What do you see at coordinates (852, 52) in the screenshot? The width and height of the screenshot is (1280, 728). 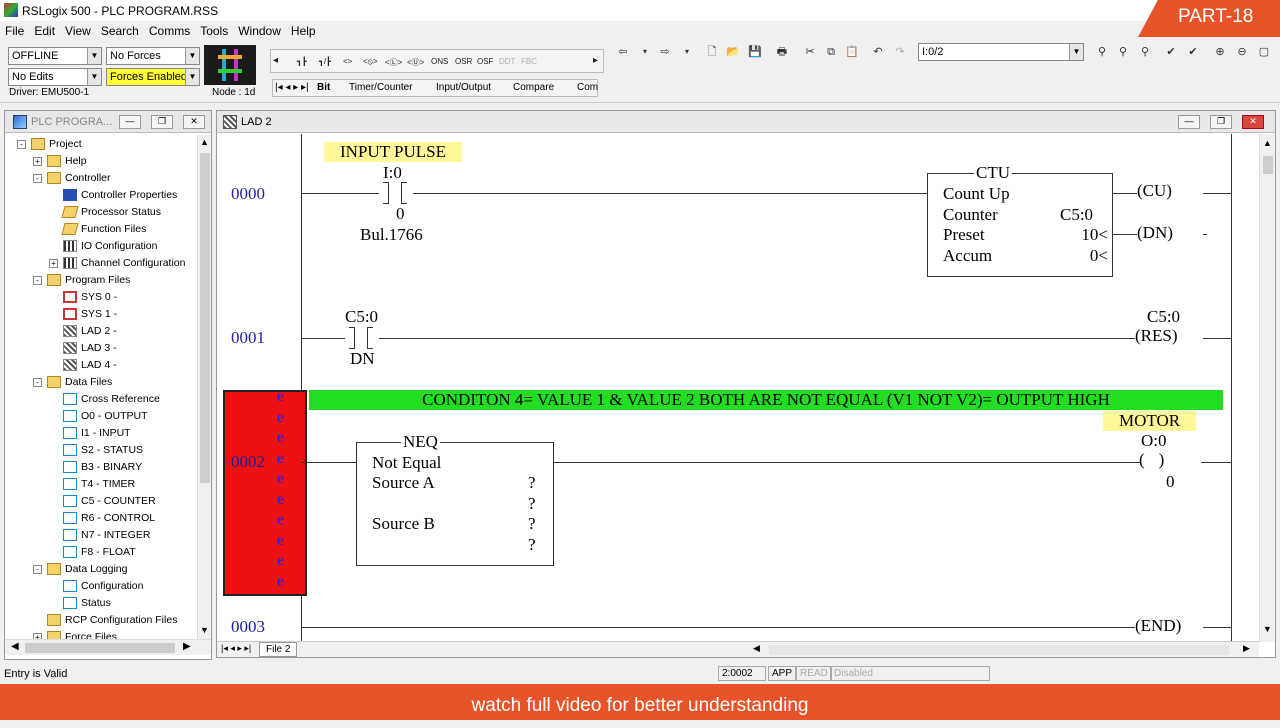 I see `paste-icon: 📋` at bounding box center [852, 52].